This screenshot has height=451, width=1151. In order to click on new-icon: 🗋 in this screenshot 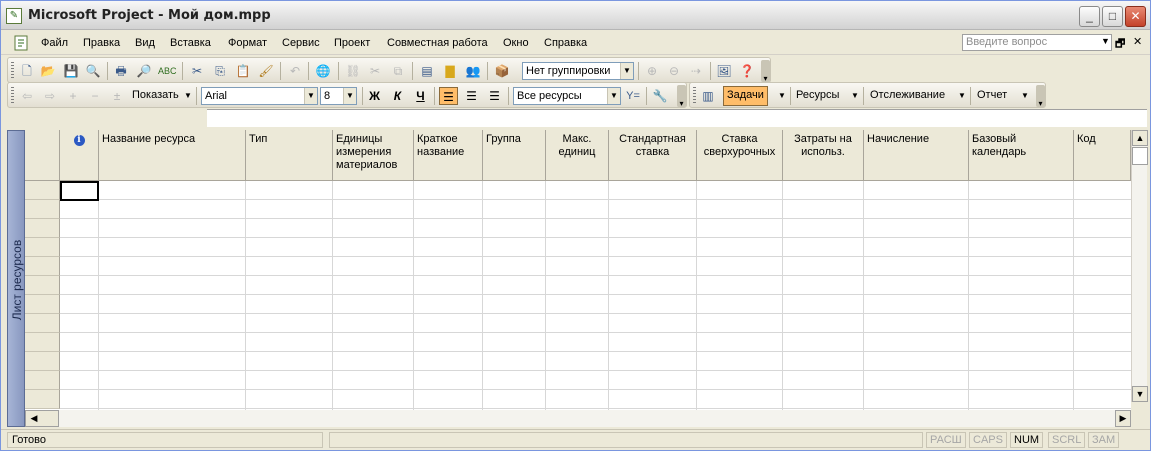, I will do `click(27, 71)`.